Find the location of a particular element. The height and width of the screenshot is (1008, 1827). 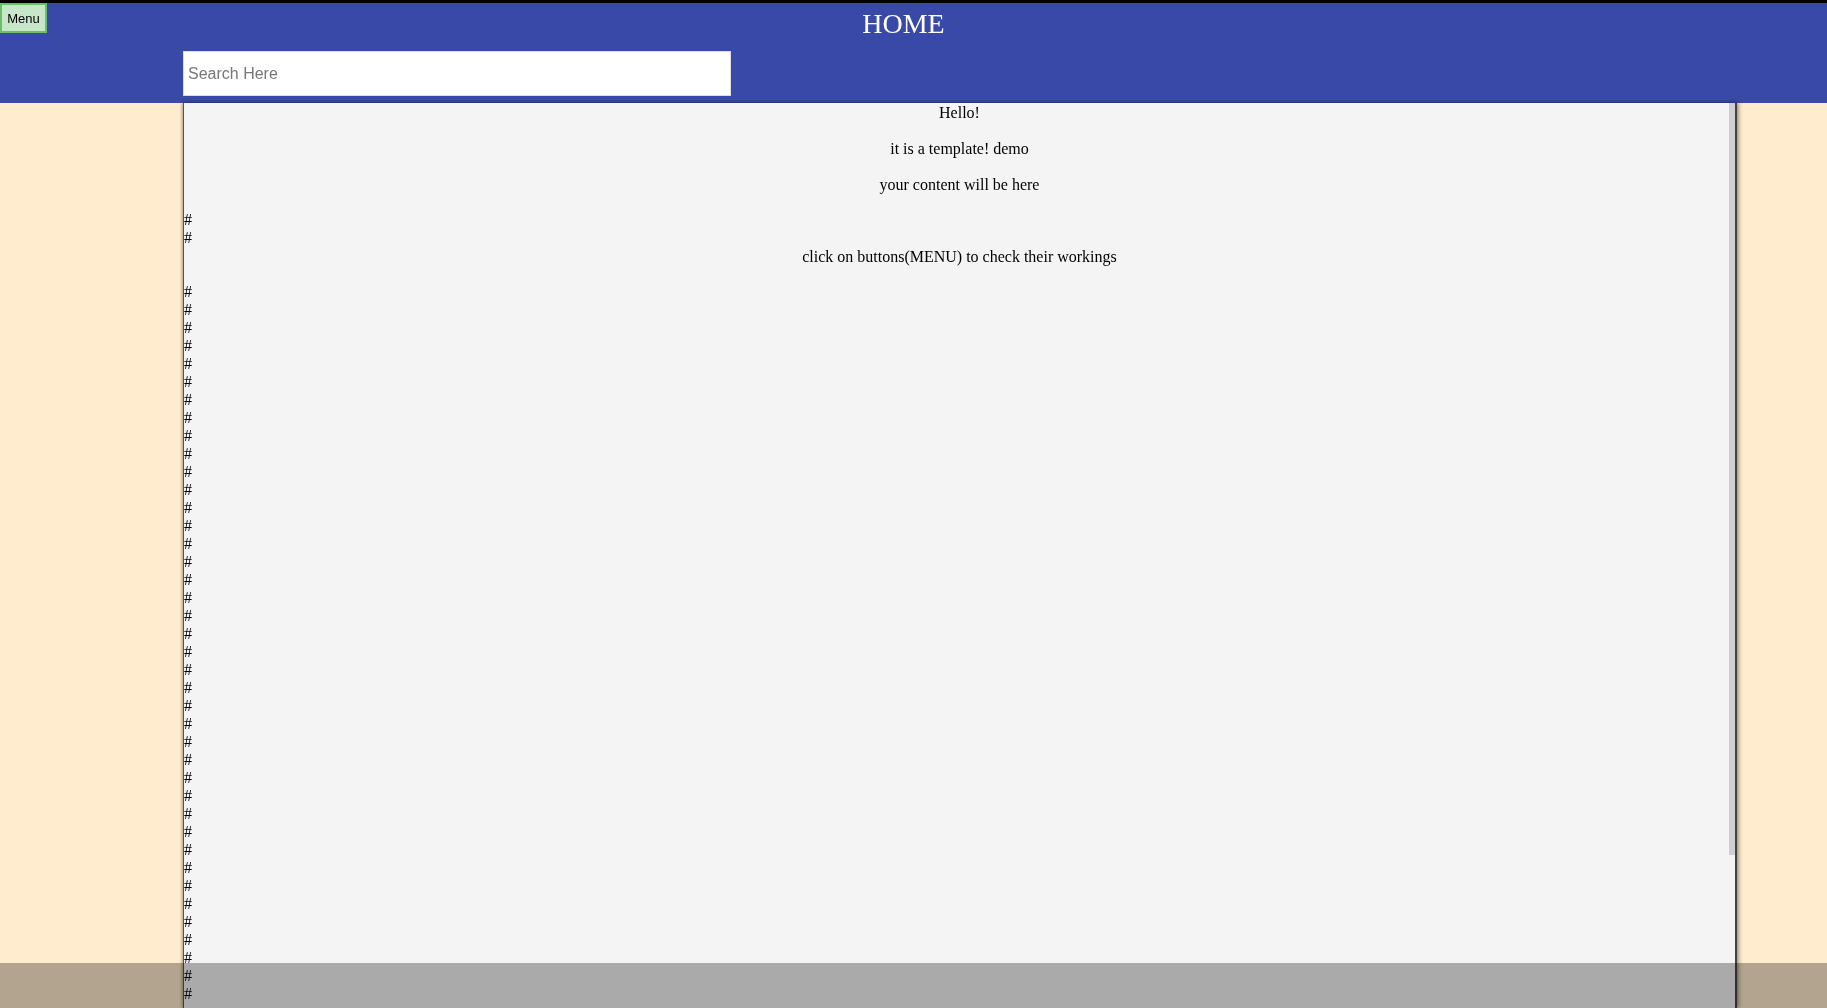

search-field: Search Here is located at coordinates (457, 73).